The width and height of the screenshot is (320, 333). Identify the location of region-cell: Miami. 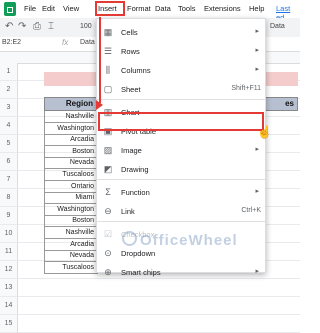
(71, 198).